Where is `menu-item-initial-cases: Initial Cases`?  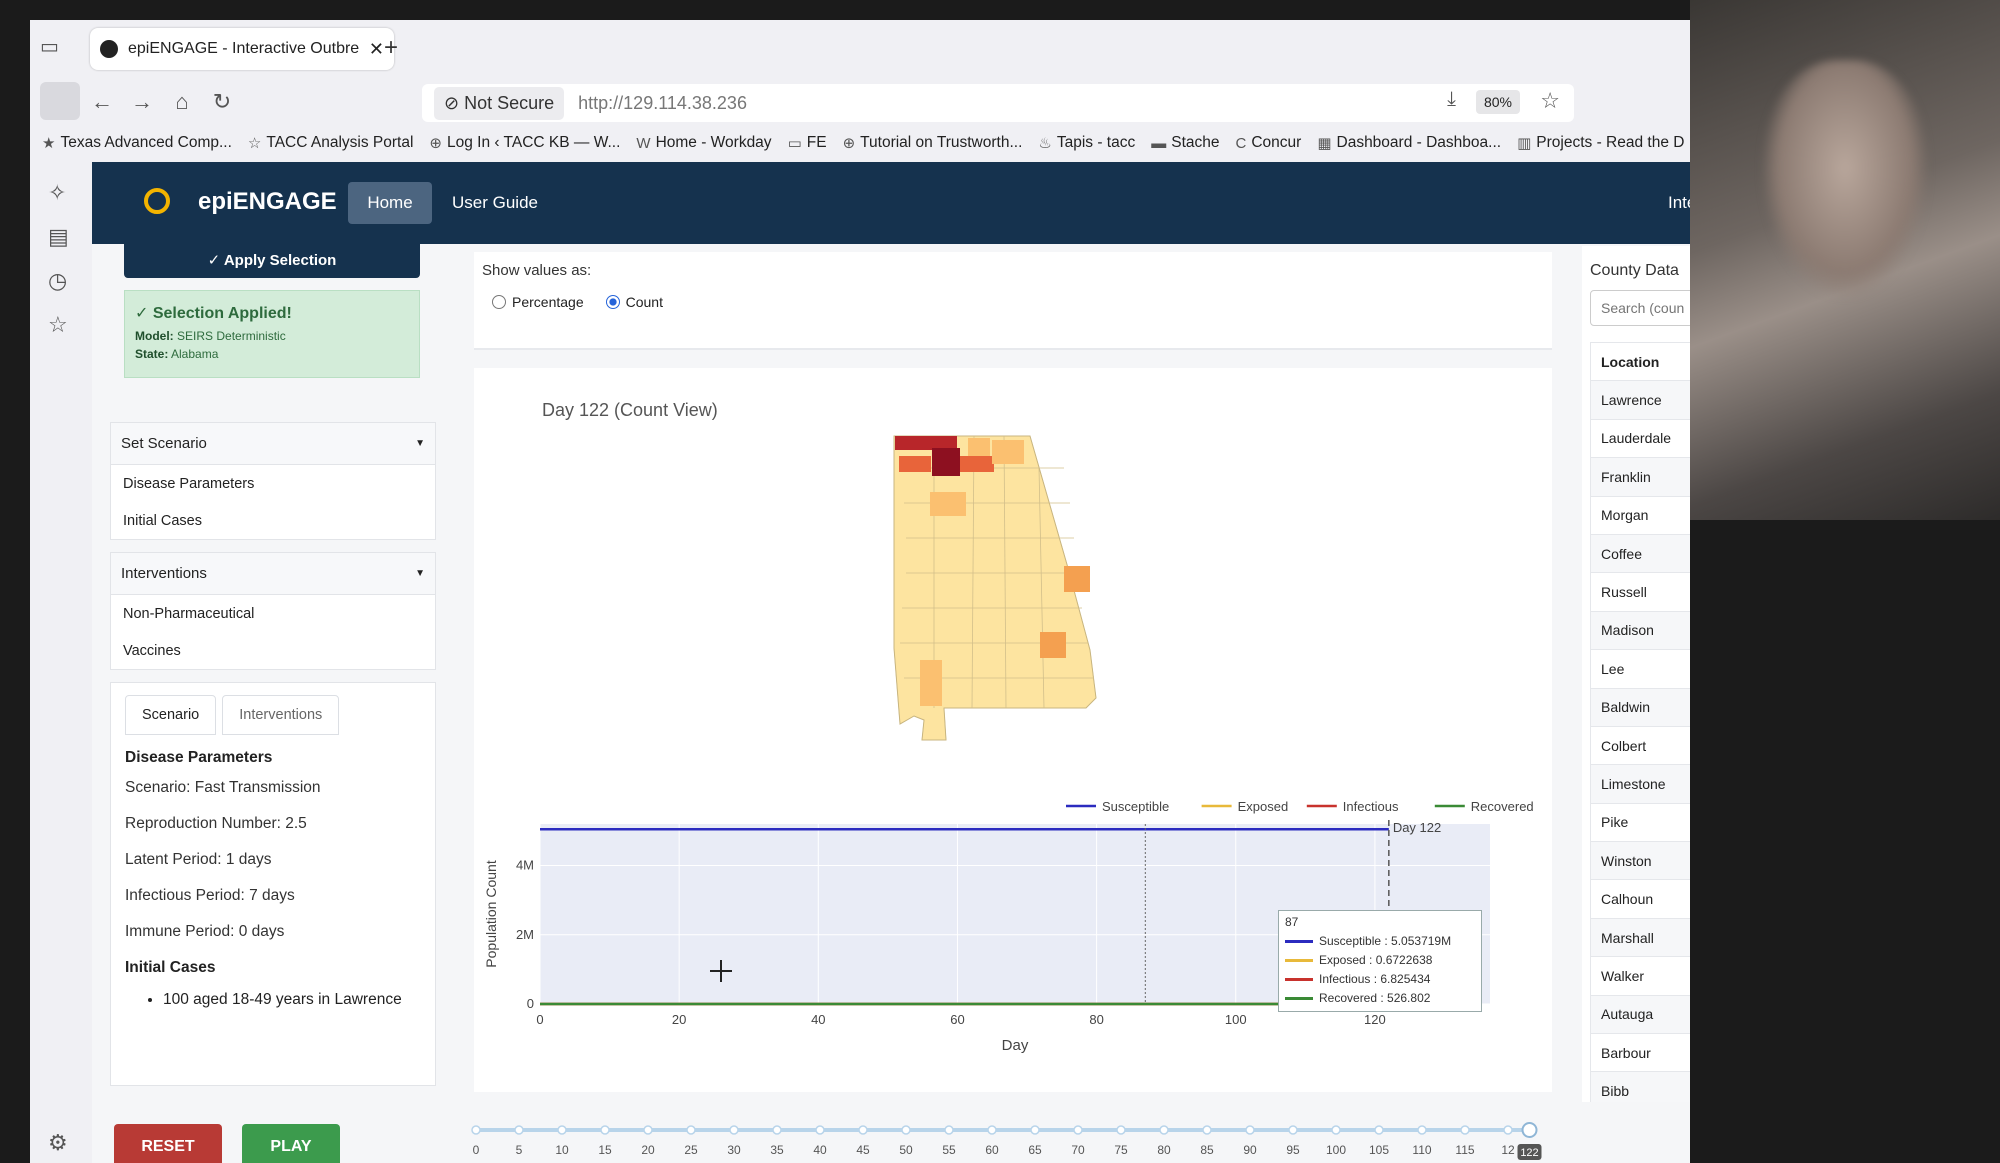
menu-item-initial-cases: Initial Cases is located at coordinates (273, 520).